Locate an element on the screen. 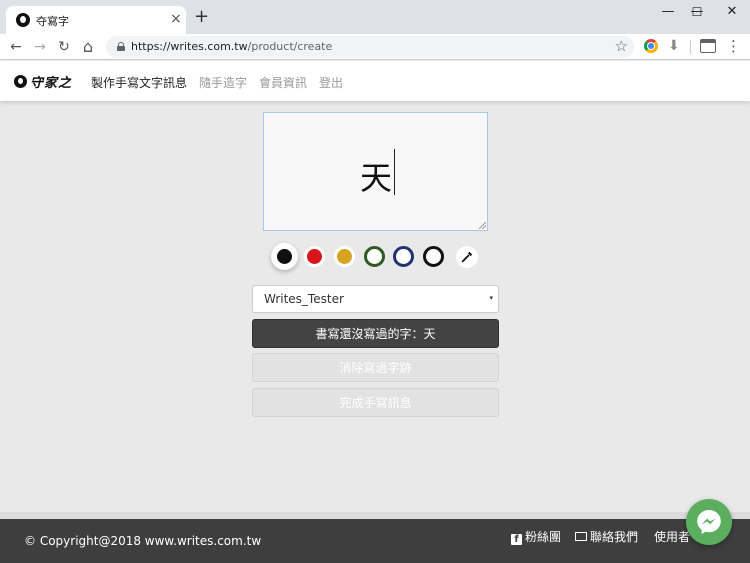  write-missing-char-button: 書寫還沒寫過的字：天 is located at coordinates (375, 333).